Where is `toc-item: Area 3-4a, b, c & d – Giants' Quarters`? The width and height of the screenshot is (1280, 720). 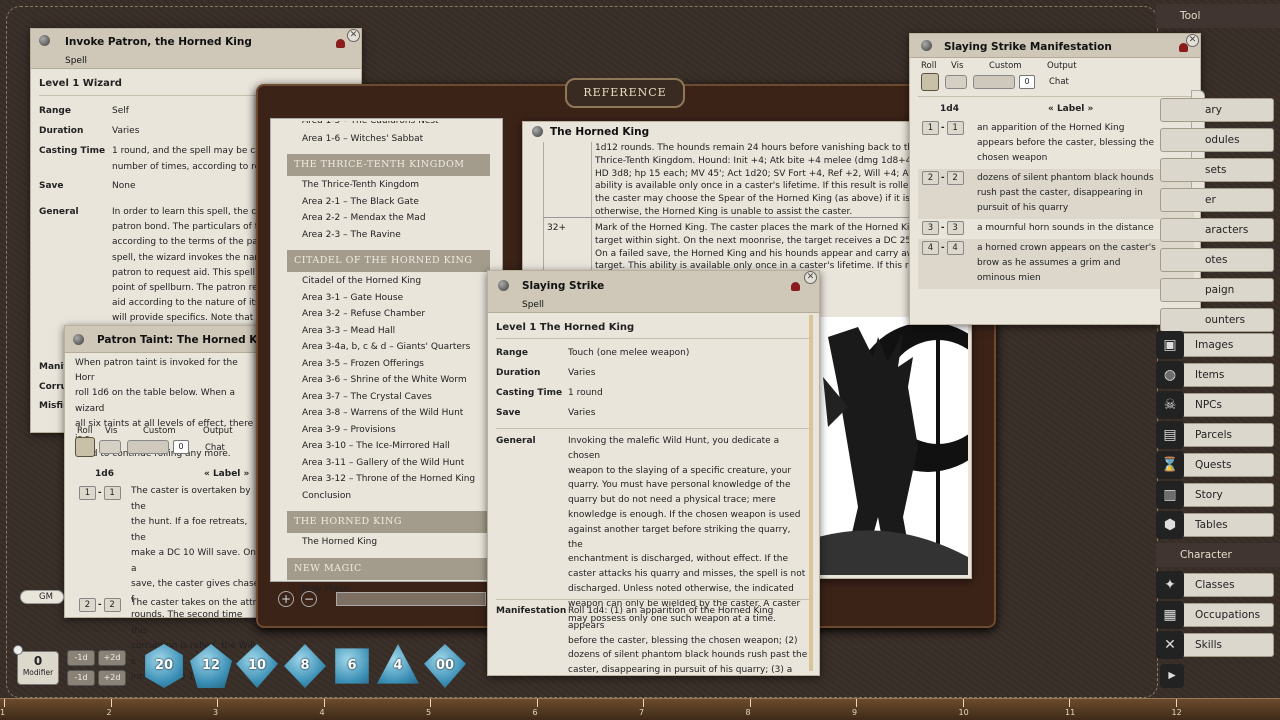 toc-item: Area 3-4a, b, c & d – Giants' Quarters is located at coordinates (386, 347).